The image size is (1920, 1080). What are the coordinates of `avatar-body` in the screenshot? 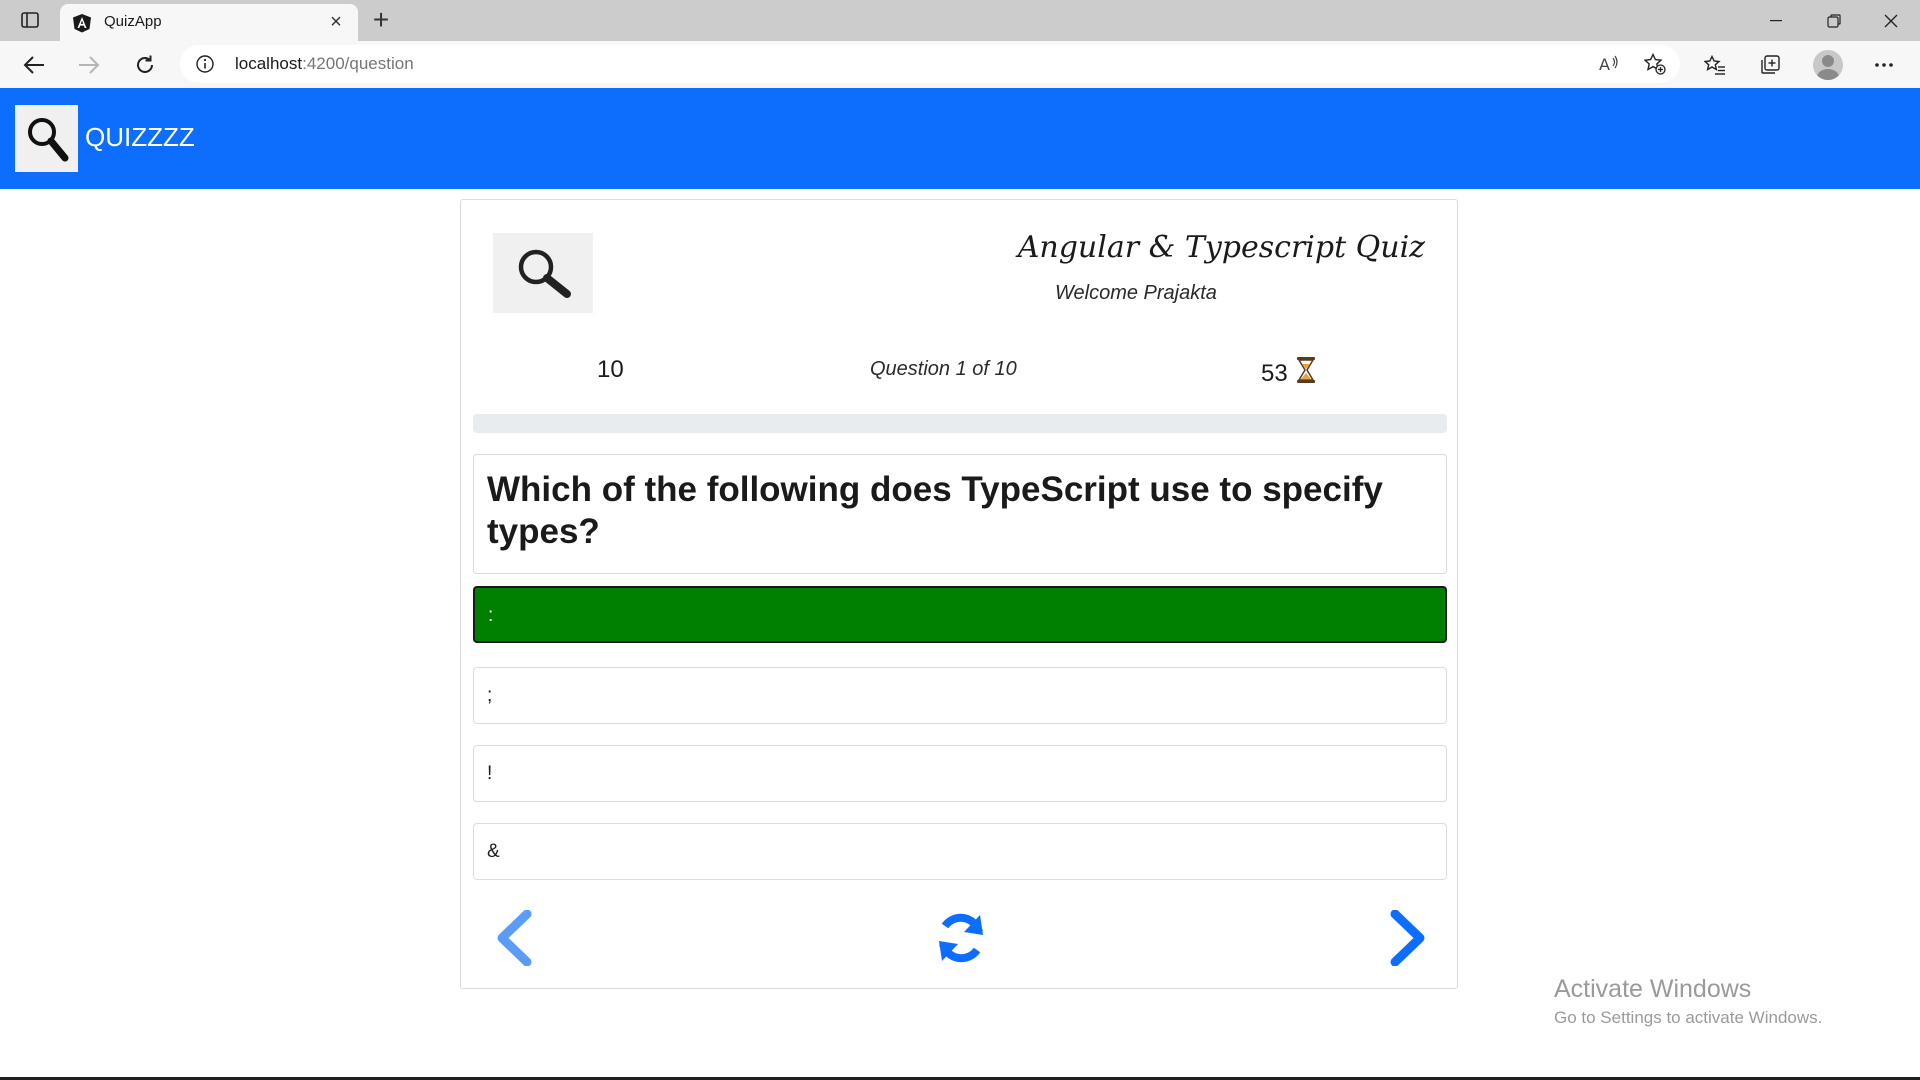 It's located at (1828, 74).